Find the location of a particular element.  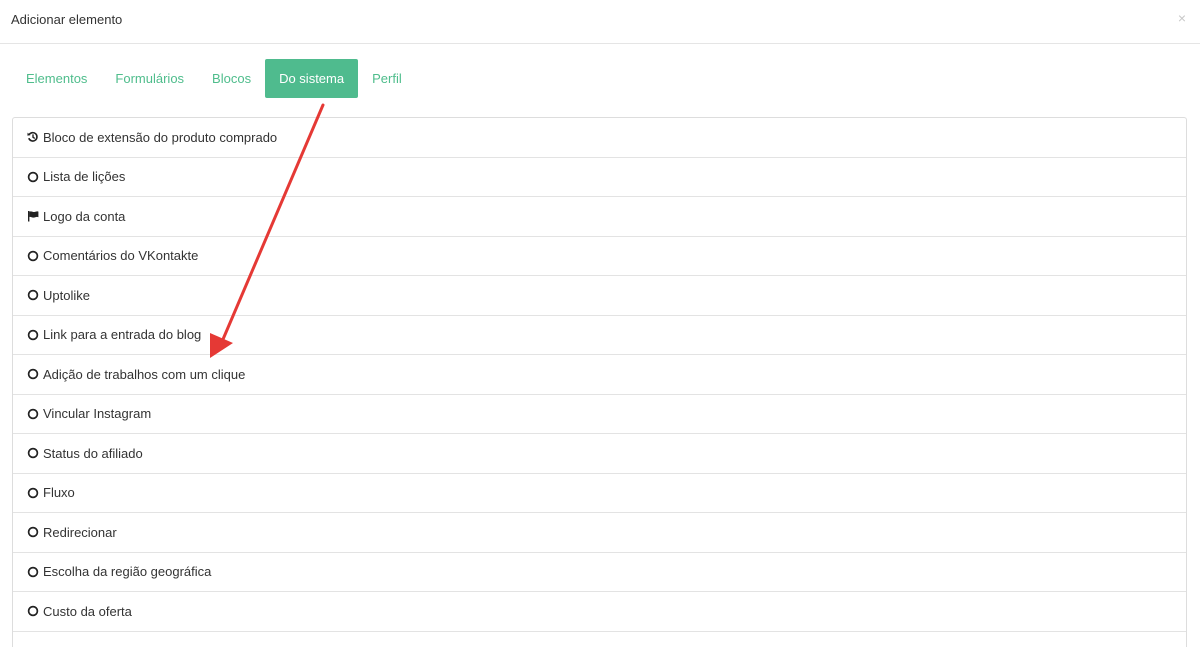

list-item: Escolha da região geográfica is located at coordinates (599, 573).